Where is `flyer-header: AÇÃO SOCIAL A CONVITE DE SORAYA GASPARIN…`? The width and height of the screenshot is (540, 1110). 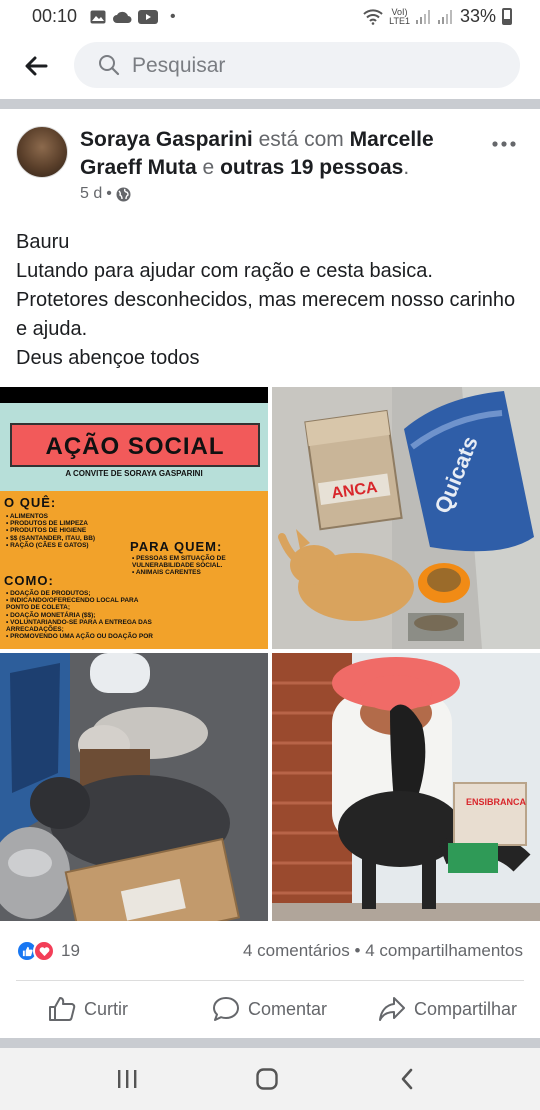 flyer-header: AÇÃO SOCIAL A CONVITE DE SORAYA GASPARIN… is located at coordinates (134, 447).